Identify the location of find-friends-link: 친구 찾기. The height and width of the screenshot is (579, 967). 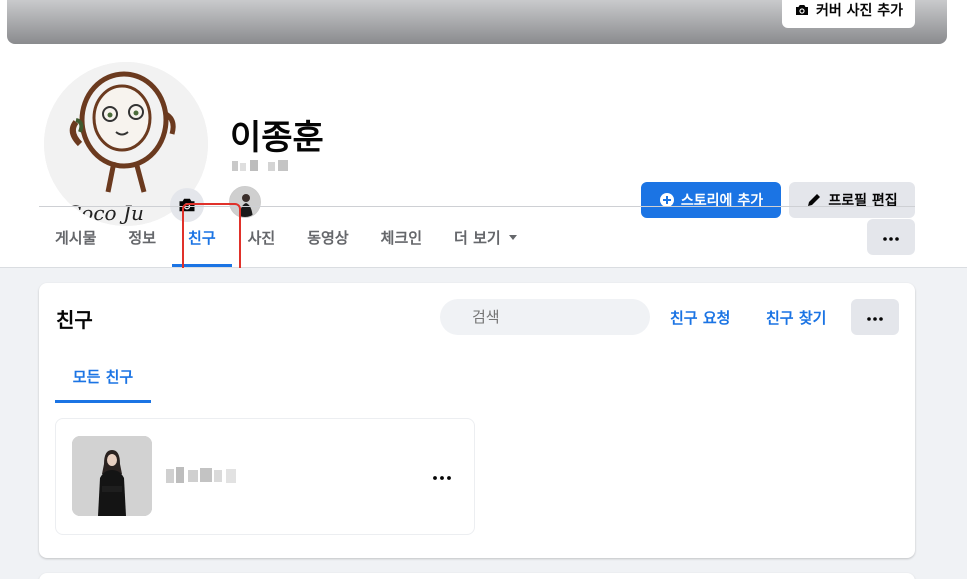
(796, 317).